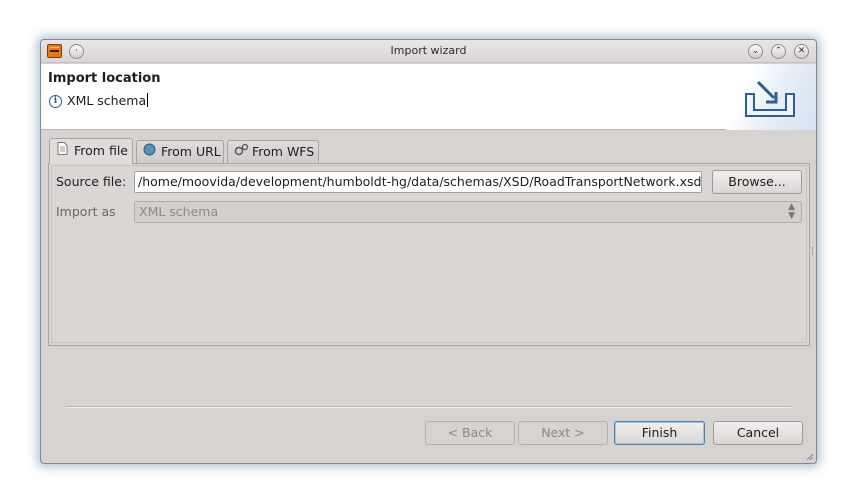 The image size is (856, 502). Describe the element at coordinates (55, 101) in the screenshot. I see `info-icon: i` at that location.